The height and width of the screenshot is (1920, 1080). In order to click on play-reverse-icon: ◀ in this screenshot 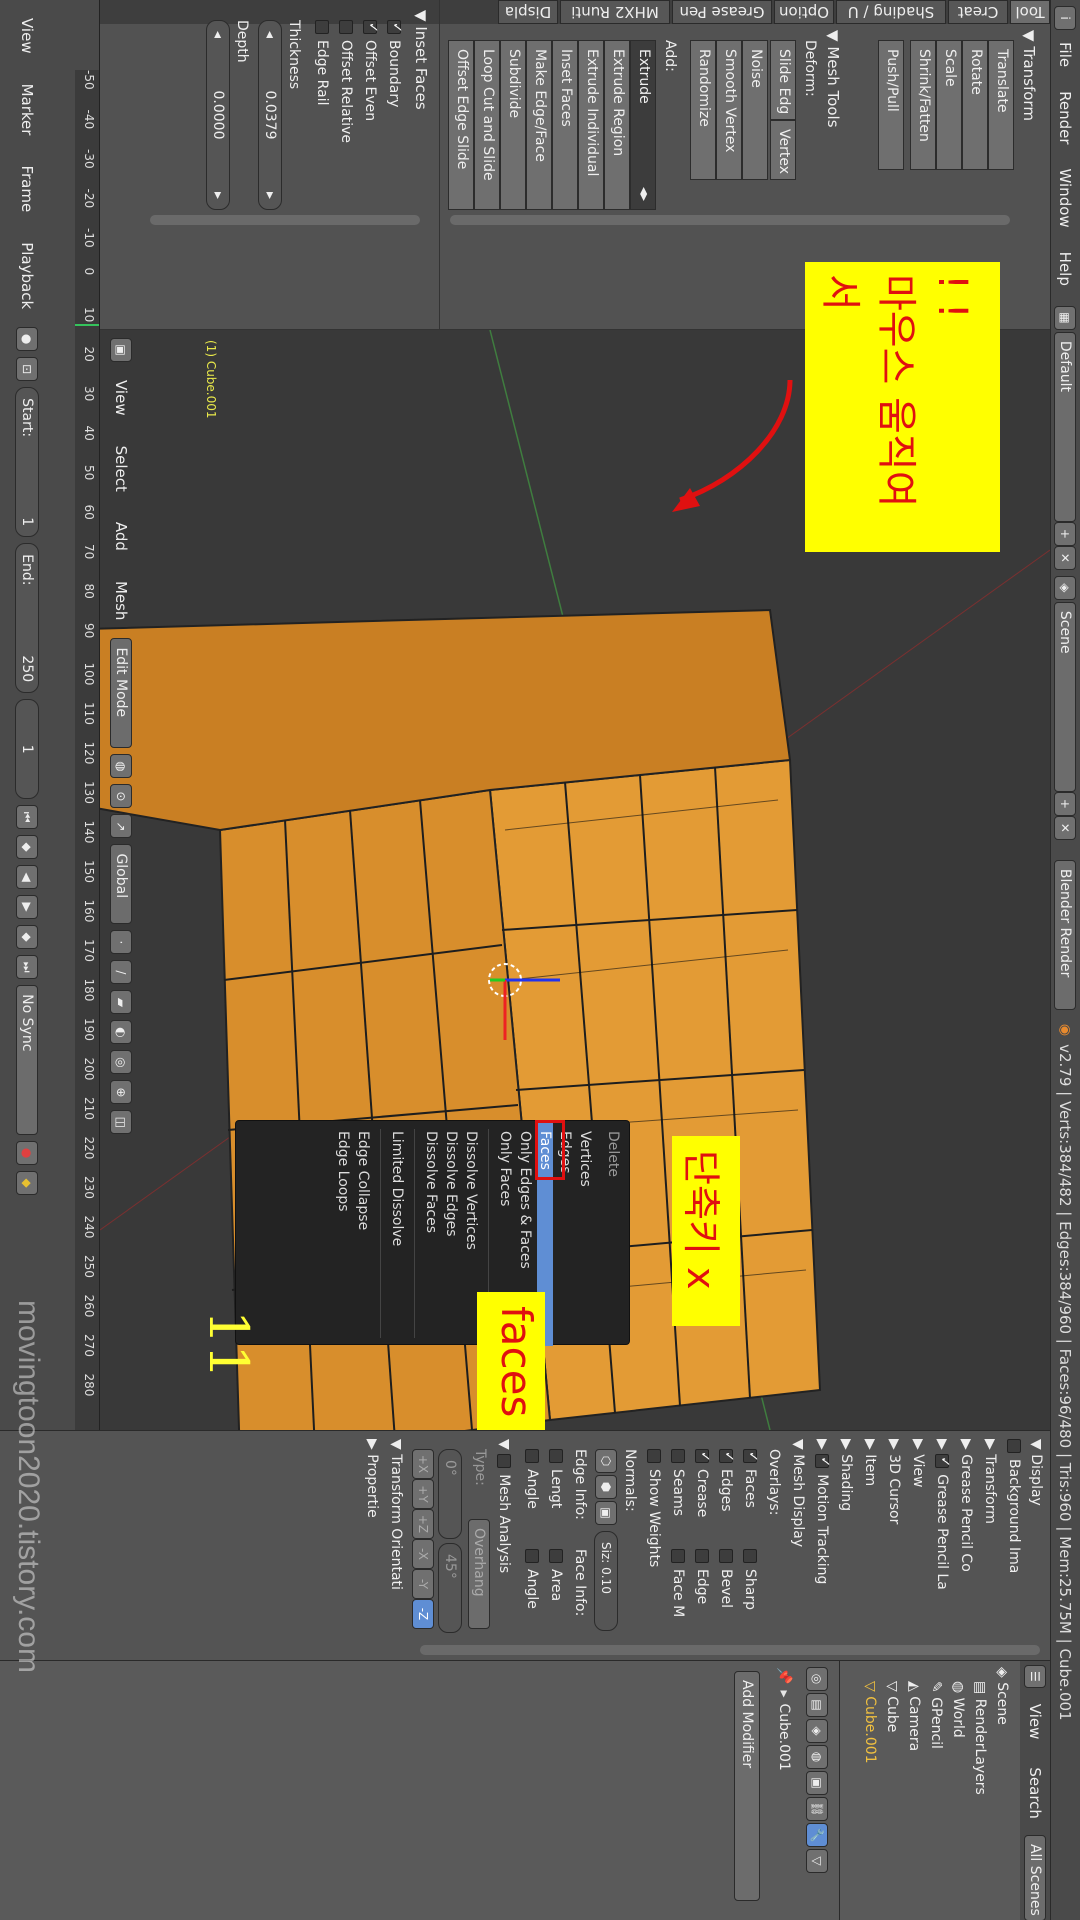, I will do `click(27, 877)`.